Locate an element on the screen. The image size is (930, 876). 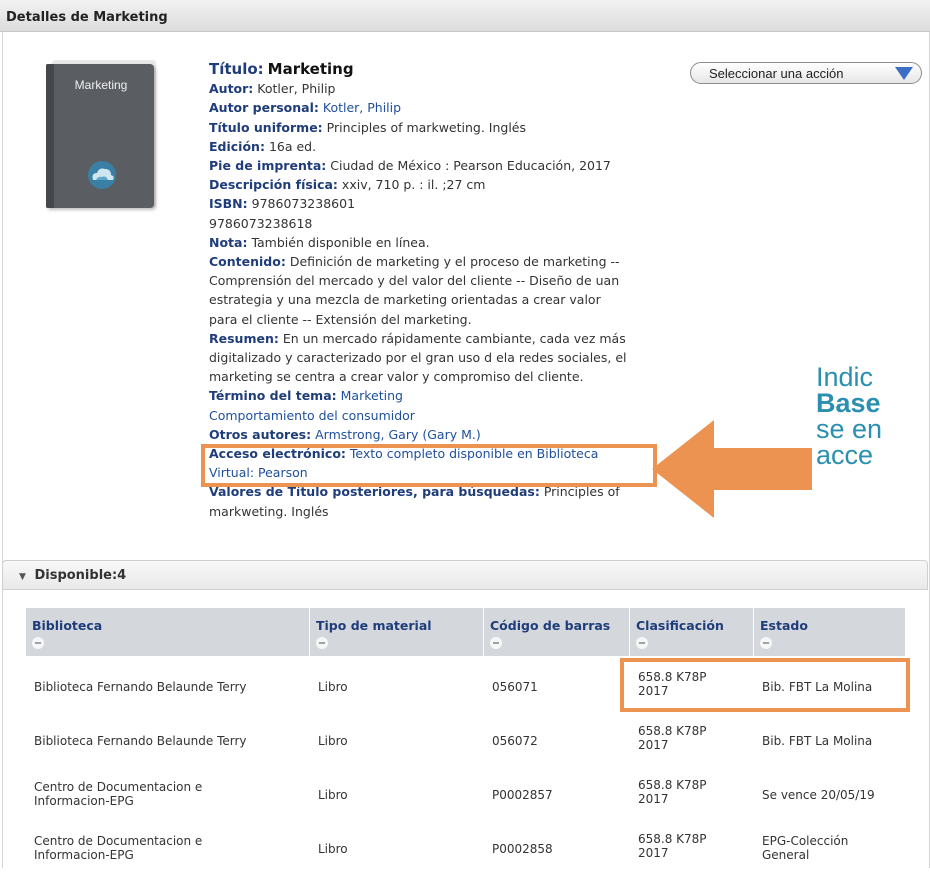
column-header-clasificacion: Clasificación is located at coordinates (692, 632).